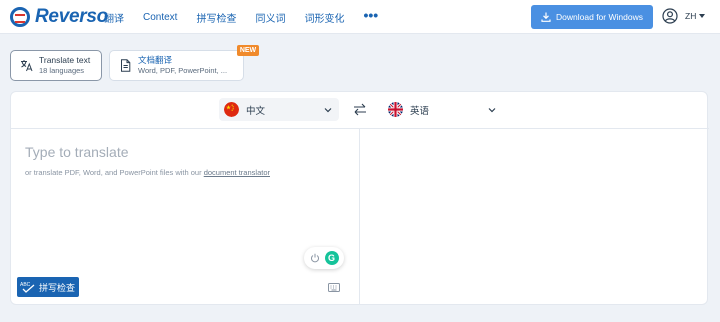 Image resolution: width=720 pixels, height=322 pixels. What do you see at coordinates (370, 15) in the screenshot?
I see `nav-more-button: •••` at bounding box center [370, 15].